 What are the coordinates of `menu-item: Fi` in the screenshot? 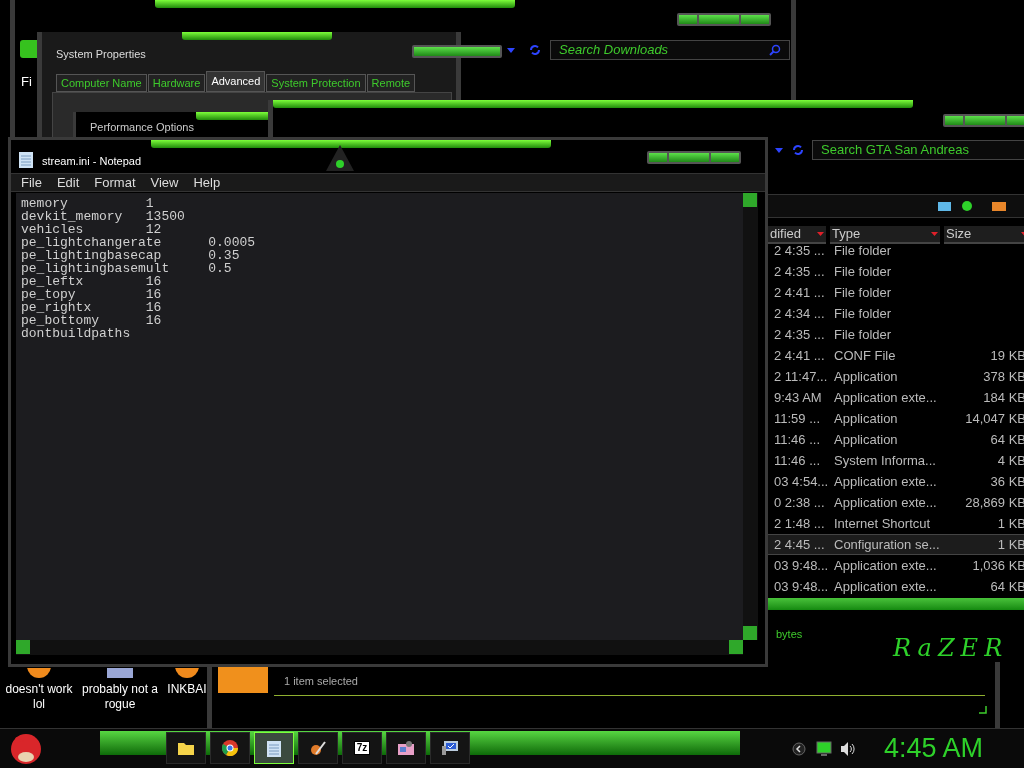 It's located at (26, 82).